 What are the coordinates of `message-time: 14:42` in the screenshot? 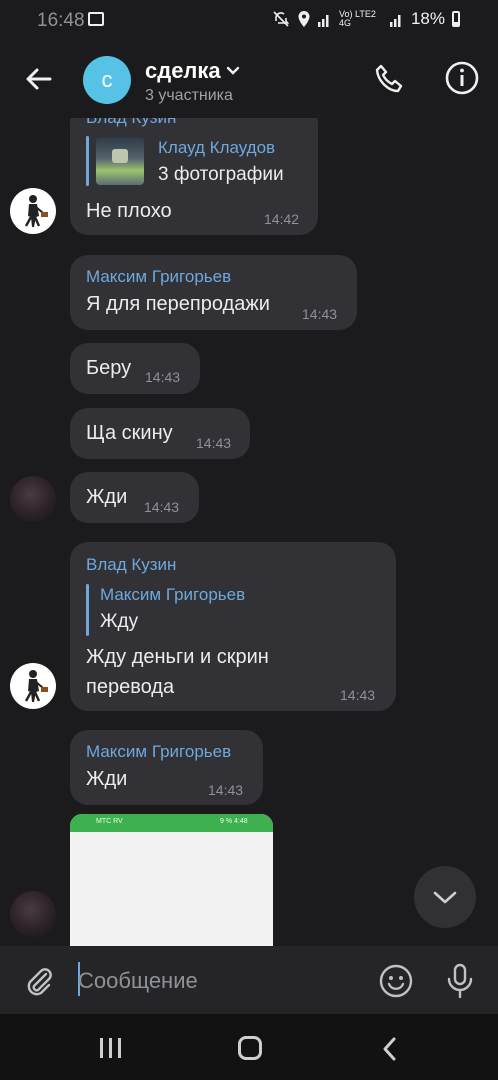 It's located at (282, 219).